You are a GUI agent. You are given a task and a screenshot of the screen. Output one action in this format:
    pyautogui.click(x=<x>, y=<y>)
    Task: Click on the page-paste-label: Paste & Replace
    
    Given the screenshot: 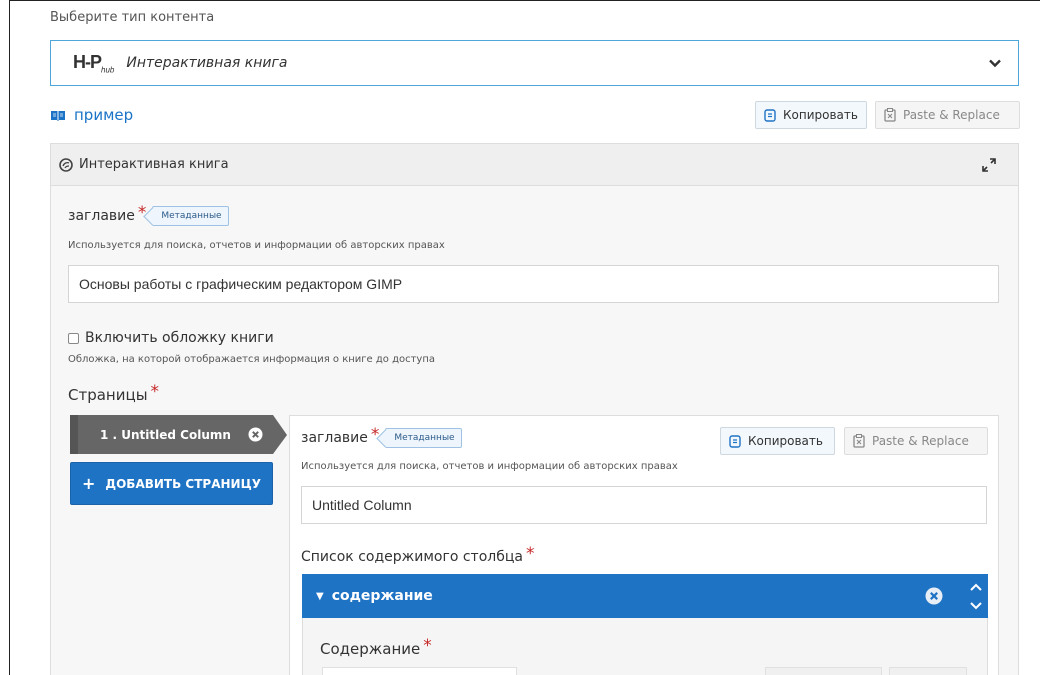 What is the action you would take?
    pyautogui.click(x=920, y=441)
    